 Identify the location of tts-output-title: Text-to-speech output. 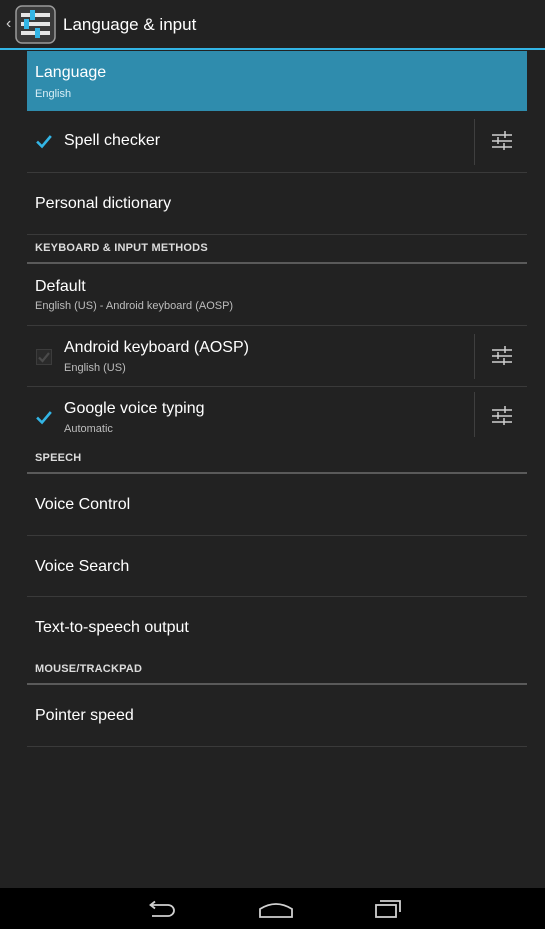
(112, 627).